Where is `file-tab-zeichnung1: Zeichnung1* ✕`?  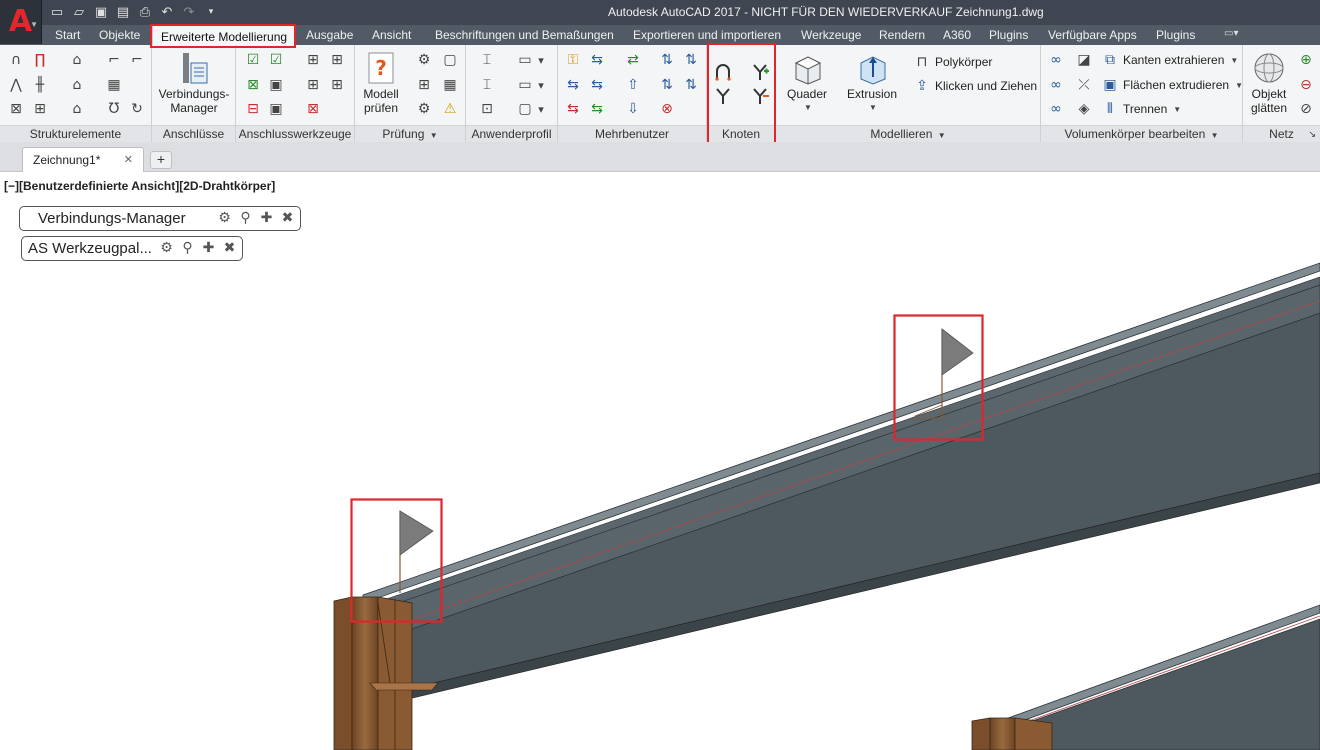 file-tab-zeichnung1: Zeichnung1* ✕ is located at coordinates (83, 159).